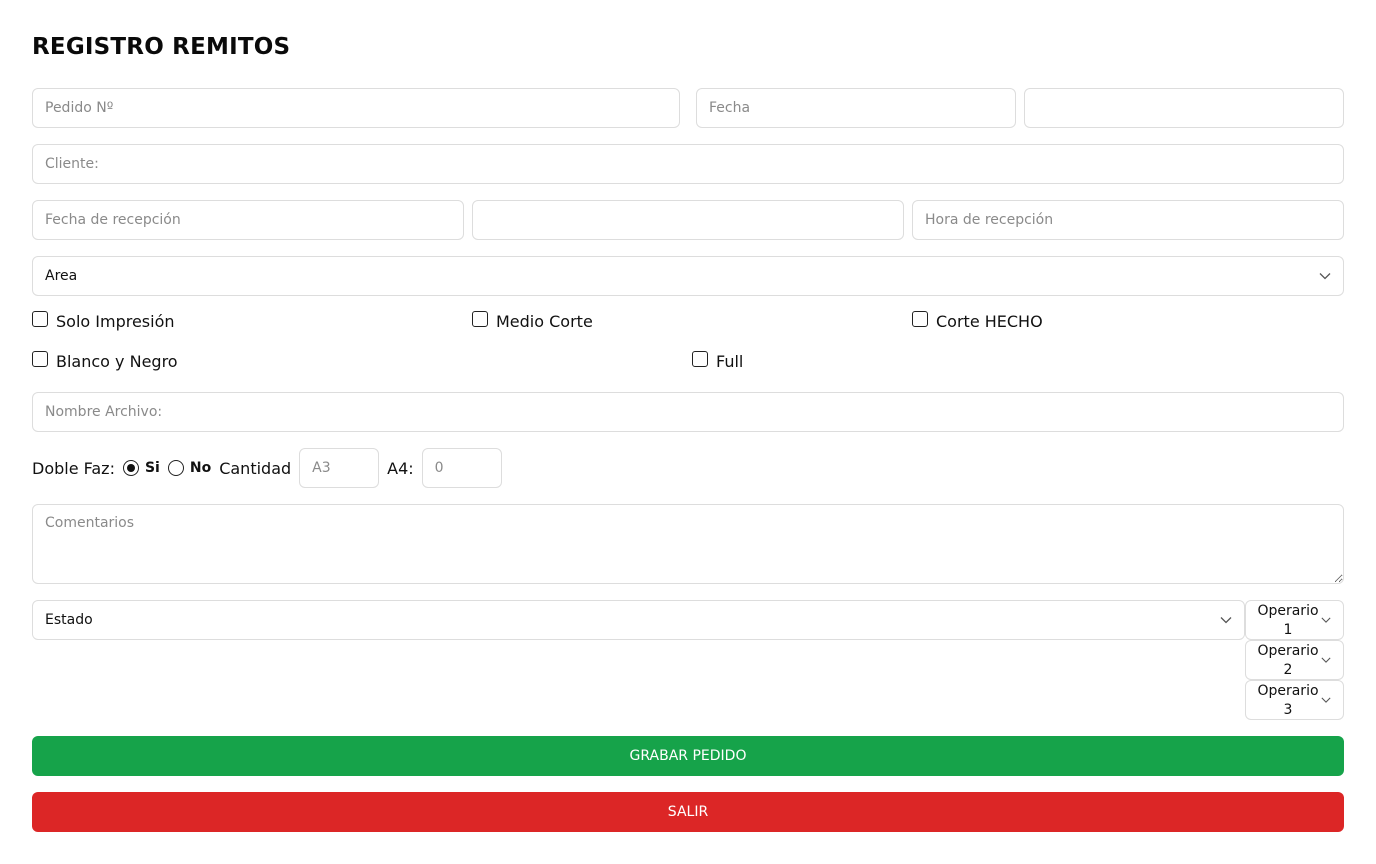 This screenshot has width=1376, height=864. What do you see at coordinates (1288, 651) in the screenshot?
I see `operario-2-line1: Operario` at bounding box center [1288, 651].